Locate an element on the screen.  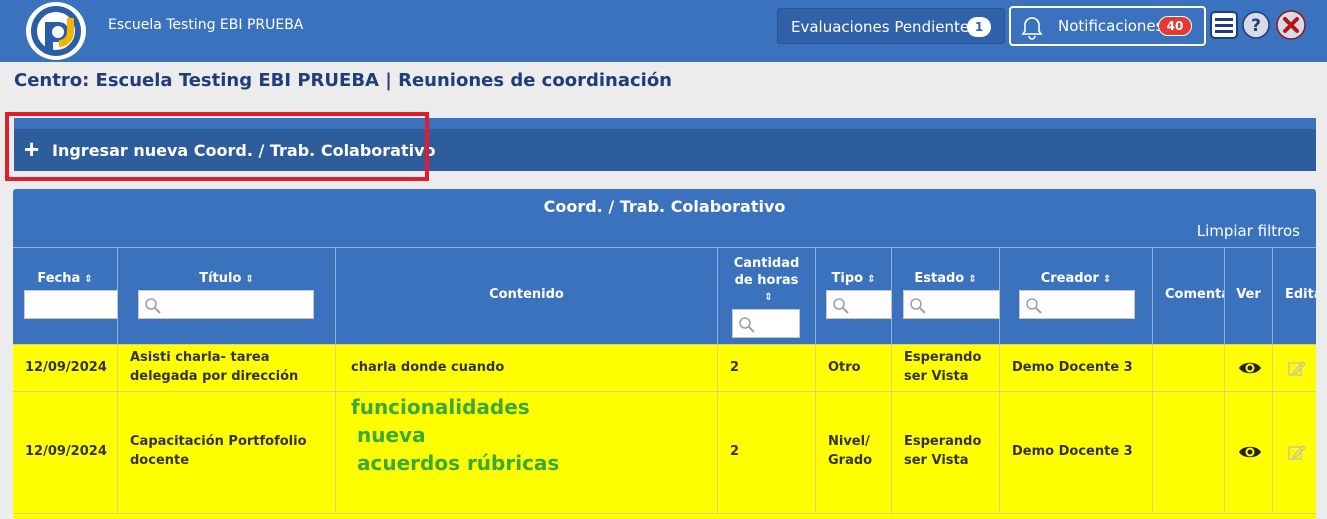
notifications-button: Notificaciones 40 is located at coordinates (1107, 26).